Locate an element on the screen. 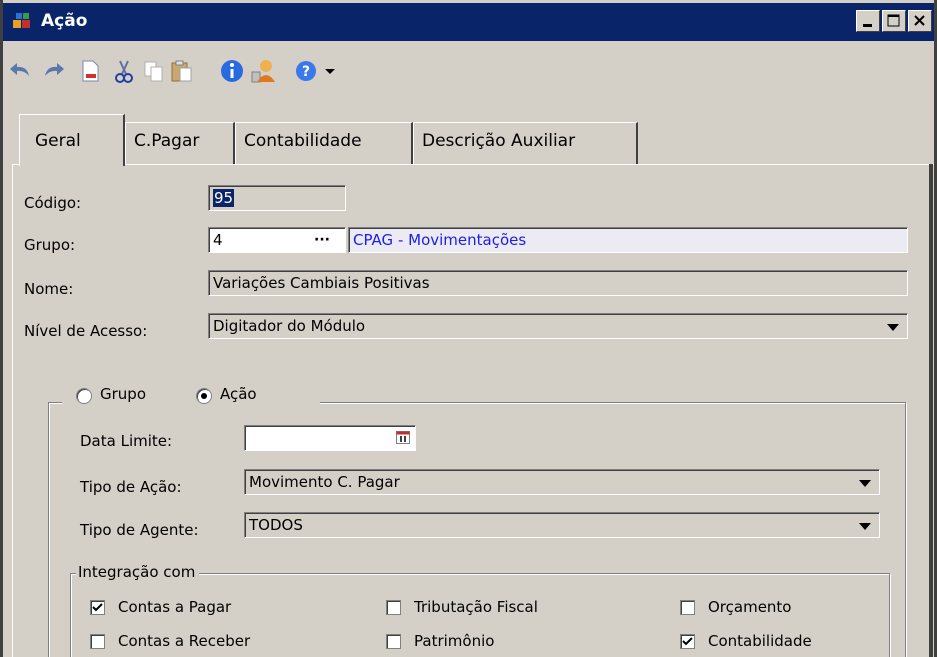 The image size is (937, 657). checkbox-label: Contas a Receber is located at coordinates (184, 641).